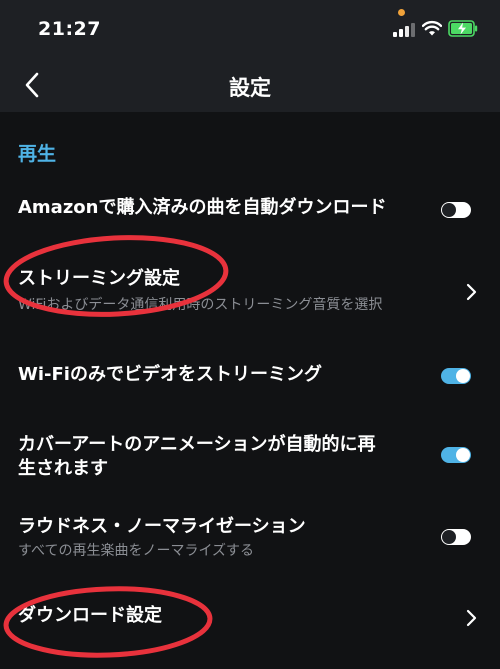  Describe the element at coordinates (250, 29) in the screenshot. I see `status-bar: 21:27` at that location.